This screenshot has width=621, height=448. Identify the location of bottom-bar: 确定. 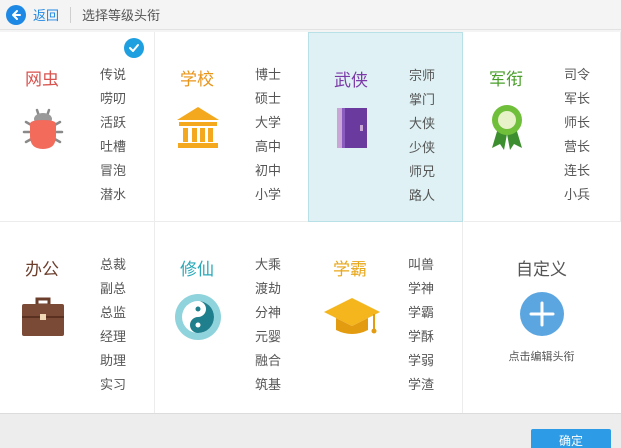
(310, 430).